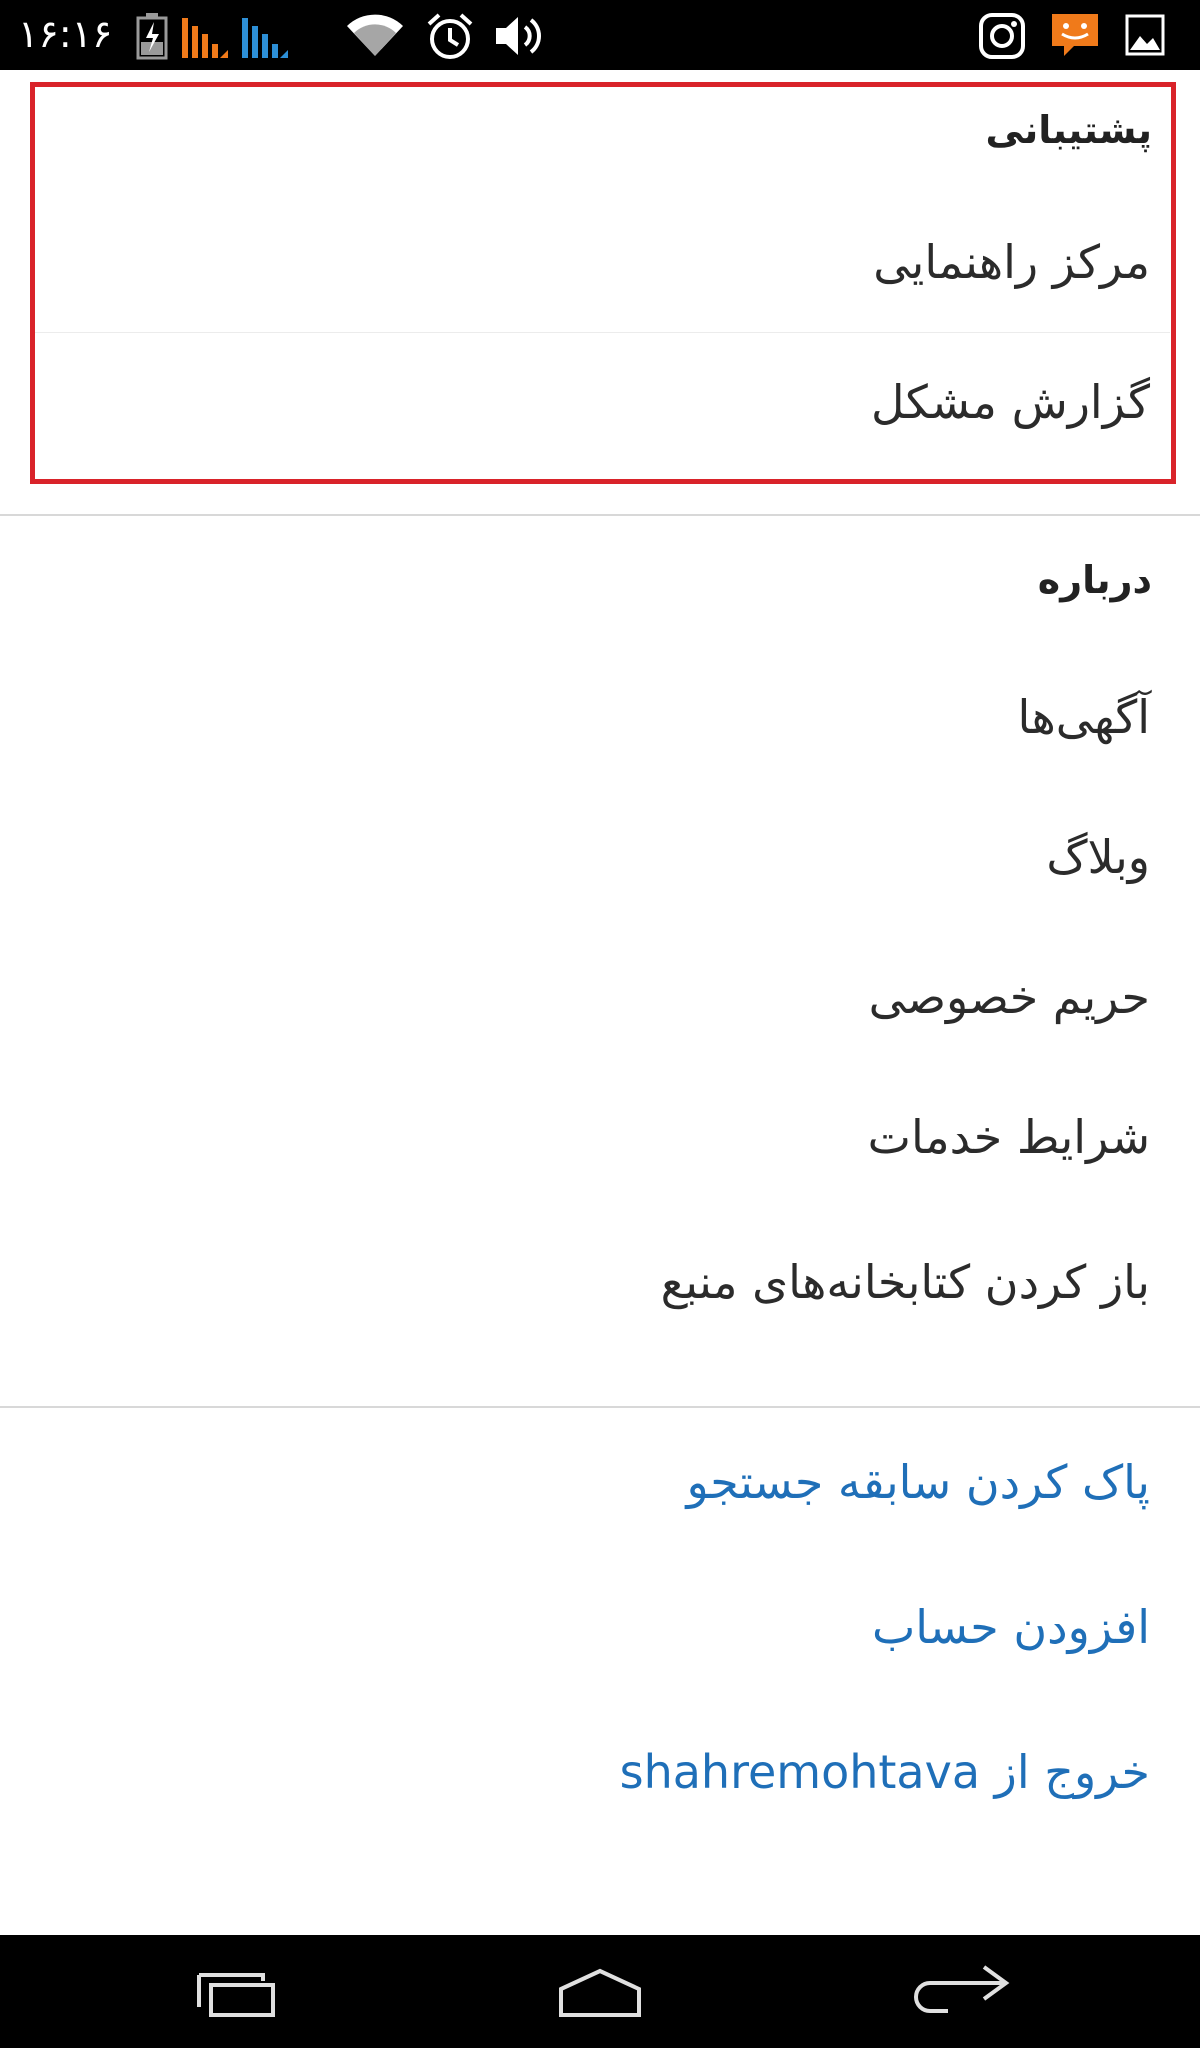 This screenshot has width=1200, height=2048. I want to click on menu-item-label: حریم خصوصی, so click(1009, 997).